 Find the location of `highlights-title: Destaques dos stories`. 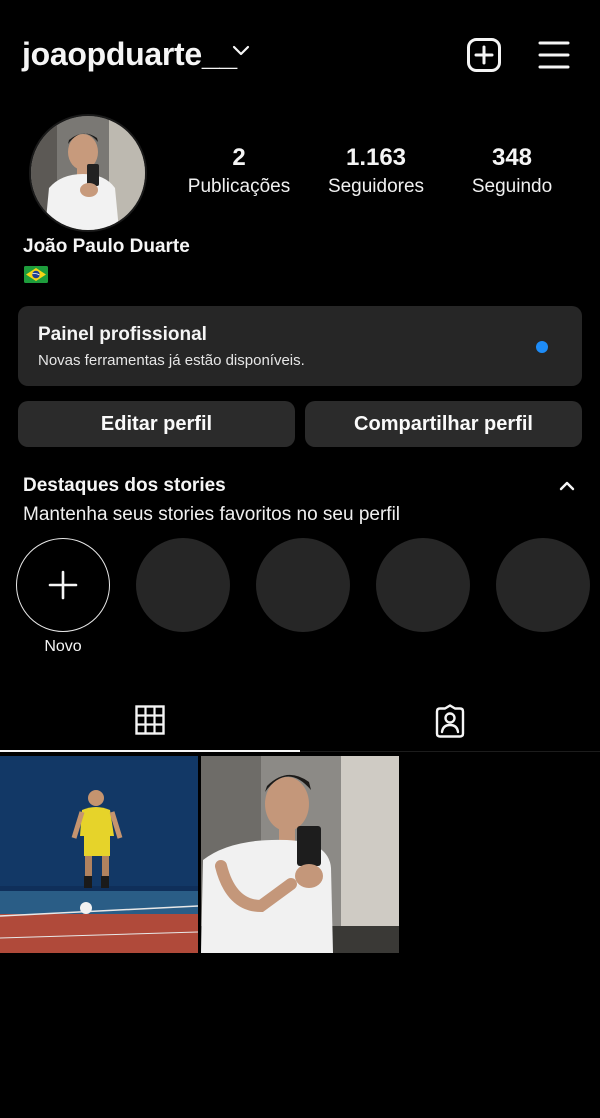

highlights-title: Destaques dos stories is located at coordinates (124, 485).